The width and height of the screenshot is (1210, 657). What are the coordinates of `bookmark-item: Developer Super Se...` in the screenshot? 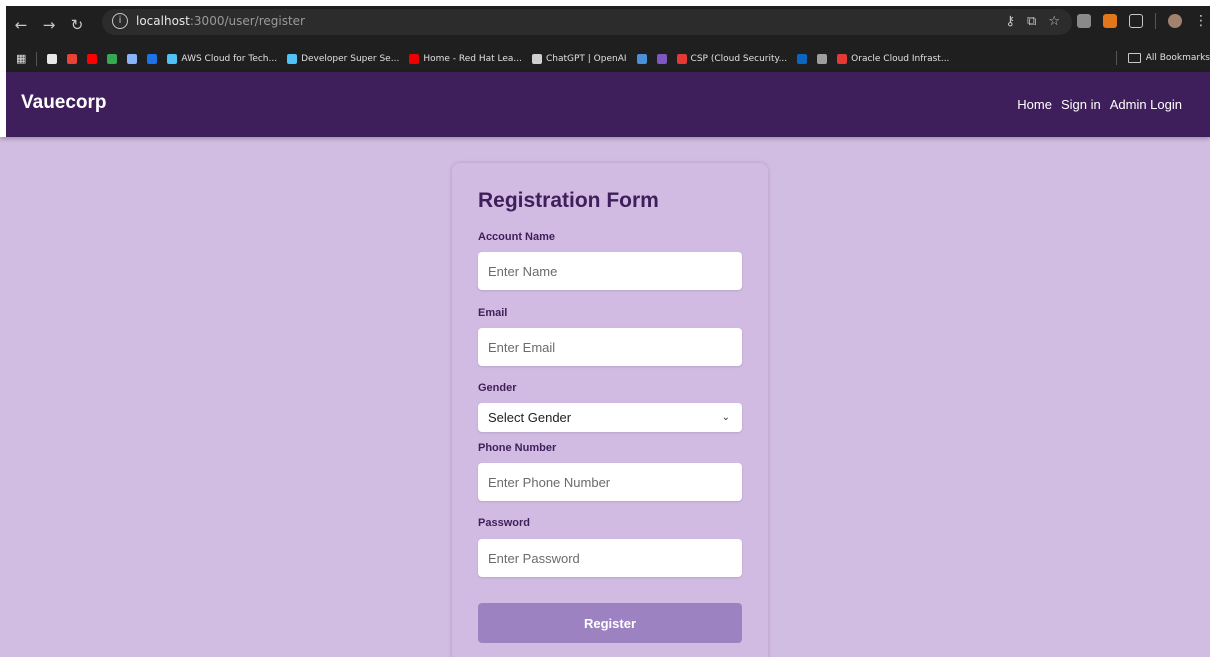 It's located at (343, 58).